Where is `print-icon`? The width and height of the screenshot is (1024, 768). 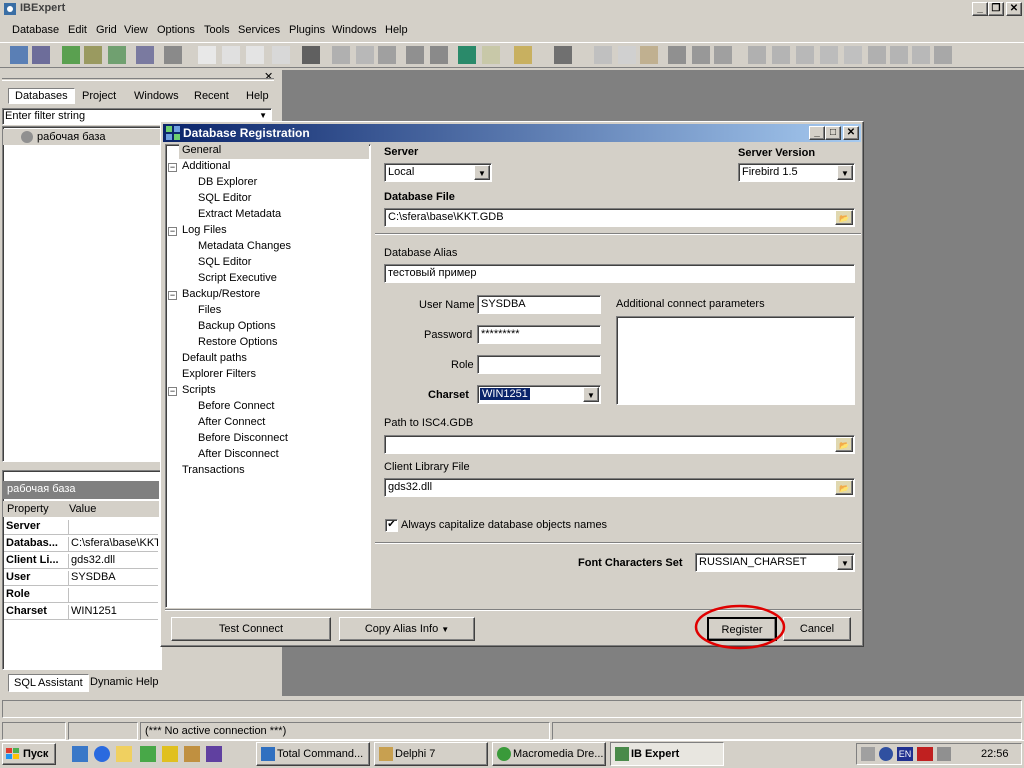
print-icon is located at coordinates (387, 55).